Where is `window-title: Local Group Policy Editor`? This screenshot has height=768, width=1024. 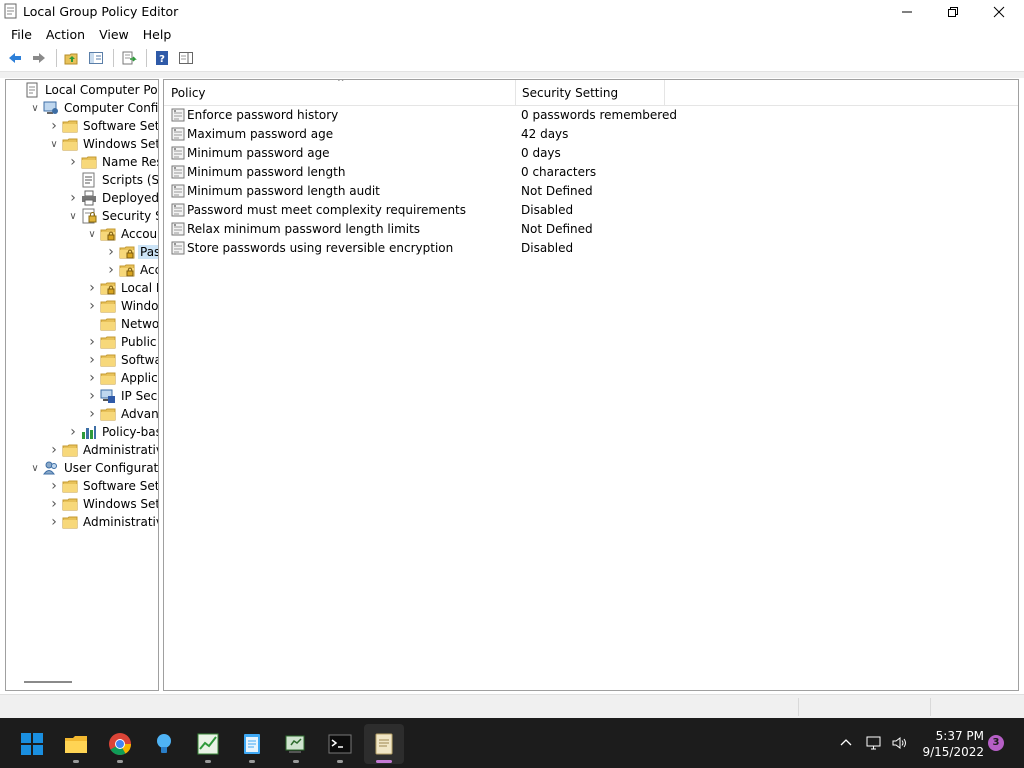 window-title: Local Group Policy Editor is located at coordinates (101, 11).